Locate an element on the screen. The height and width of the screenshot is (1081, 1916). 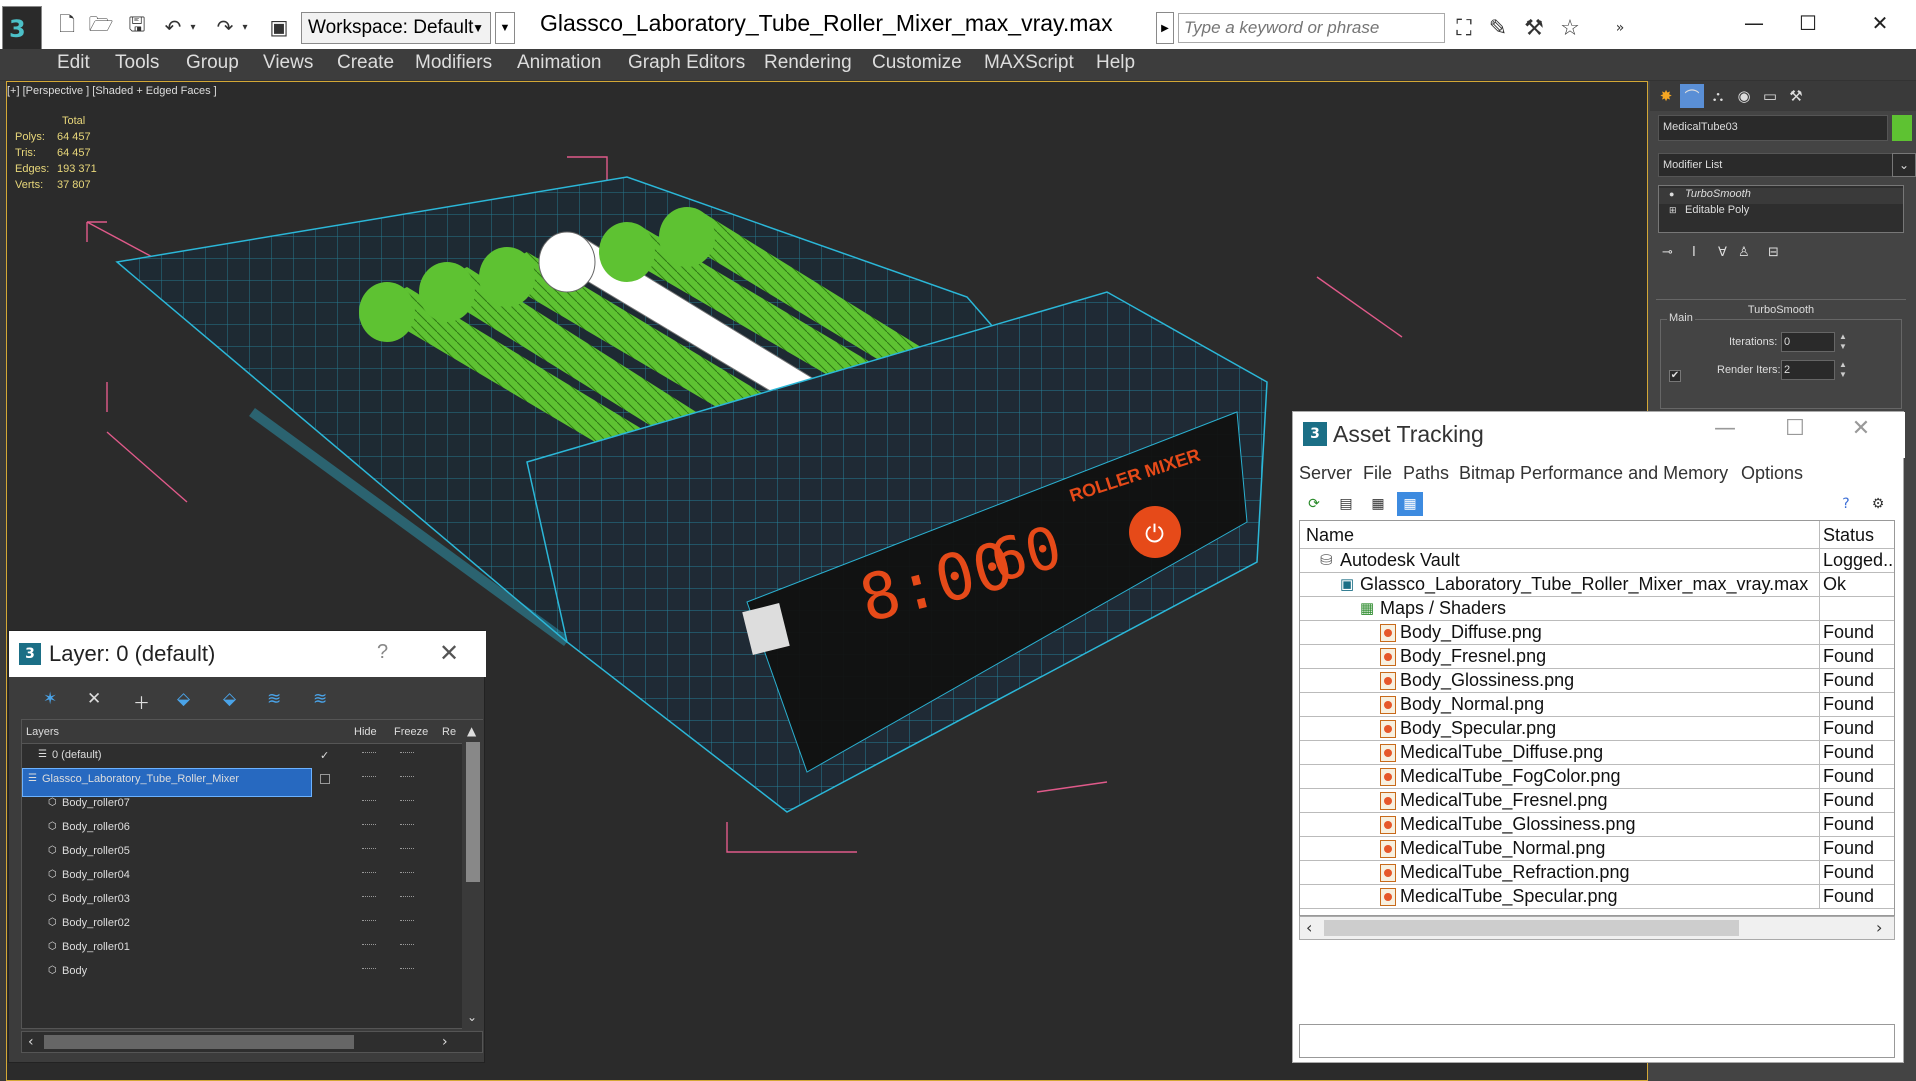
asset-row: ⛁ Autodesk Vault Logged.. is located at coordinates (1597, 561).